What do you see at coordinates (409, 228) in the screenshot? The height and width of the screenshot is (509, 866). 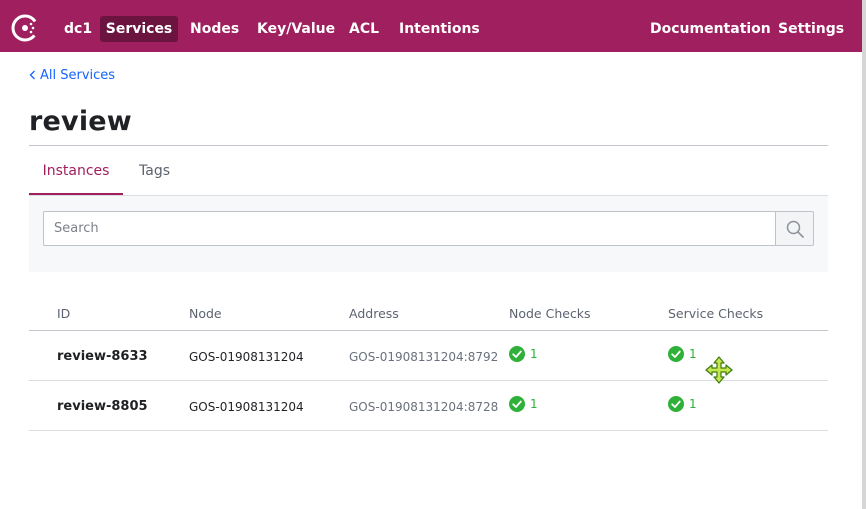 I see `search-input` at bounding box center [409, 228].